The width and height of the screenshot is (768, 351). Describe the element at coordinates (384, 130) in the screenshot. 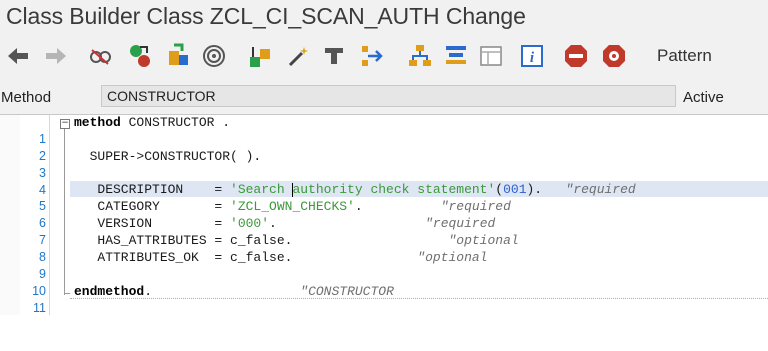

I see `code-line: 1 method CONSTRUCTOR .` at that location.